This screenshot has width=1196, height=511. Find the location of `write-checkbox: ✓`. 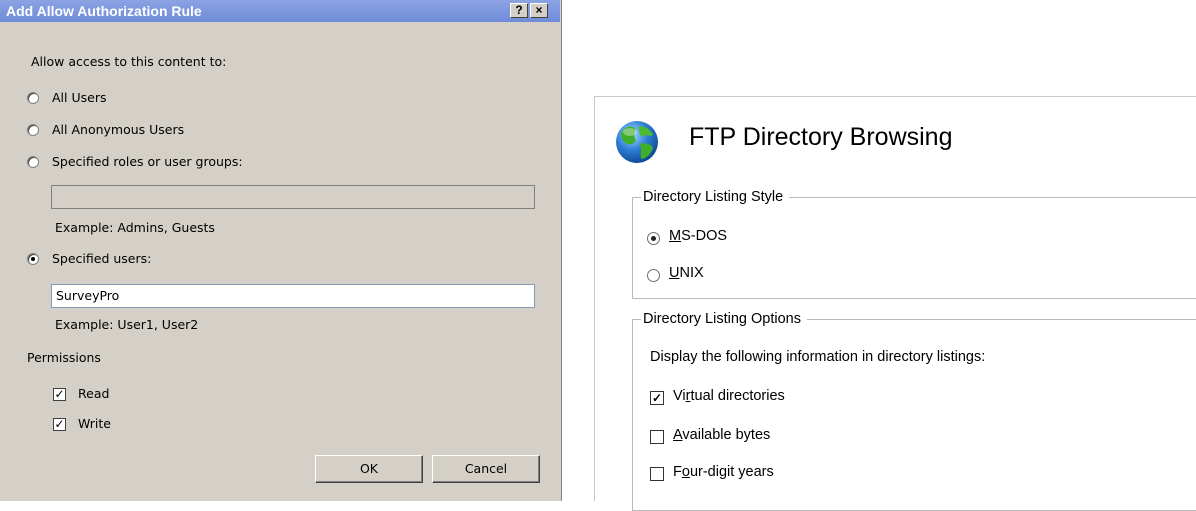

write-checkbox: ✓ is located at coordinates (59, 424).